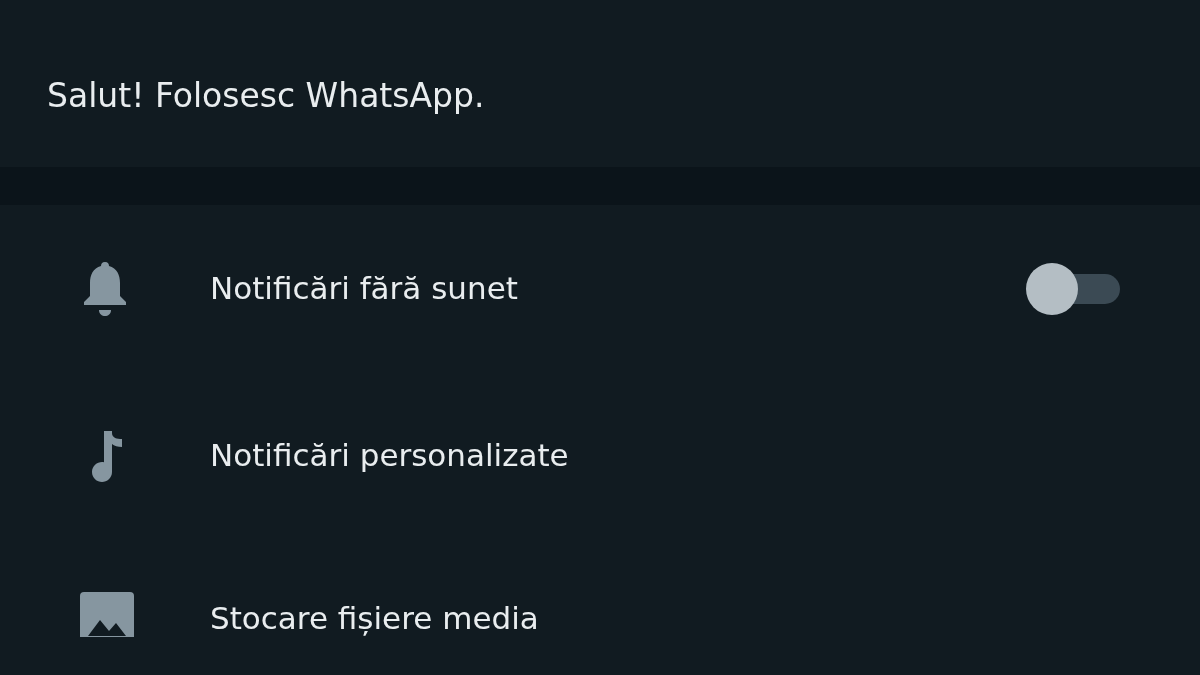 The height and width of the screenshot is (675, 1200). Describe the element at coordinates (705, 618) in the screenshot. I see `setting-label: Stocare fișiere media` at that location.